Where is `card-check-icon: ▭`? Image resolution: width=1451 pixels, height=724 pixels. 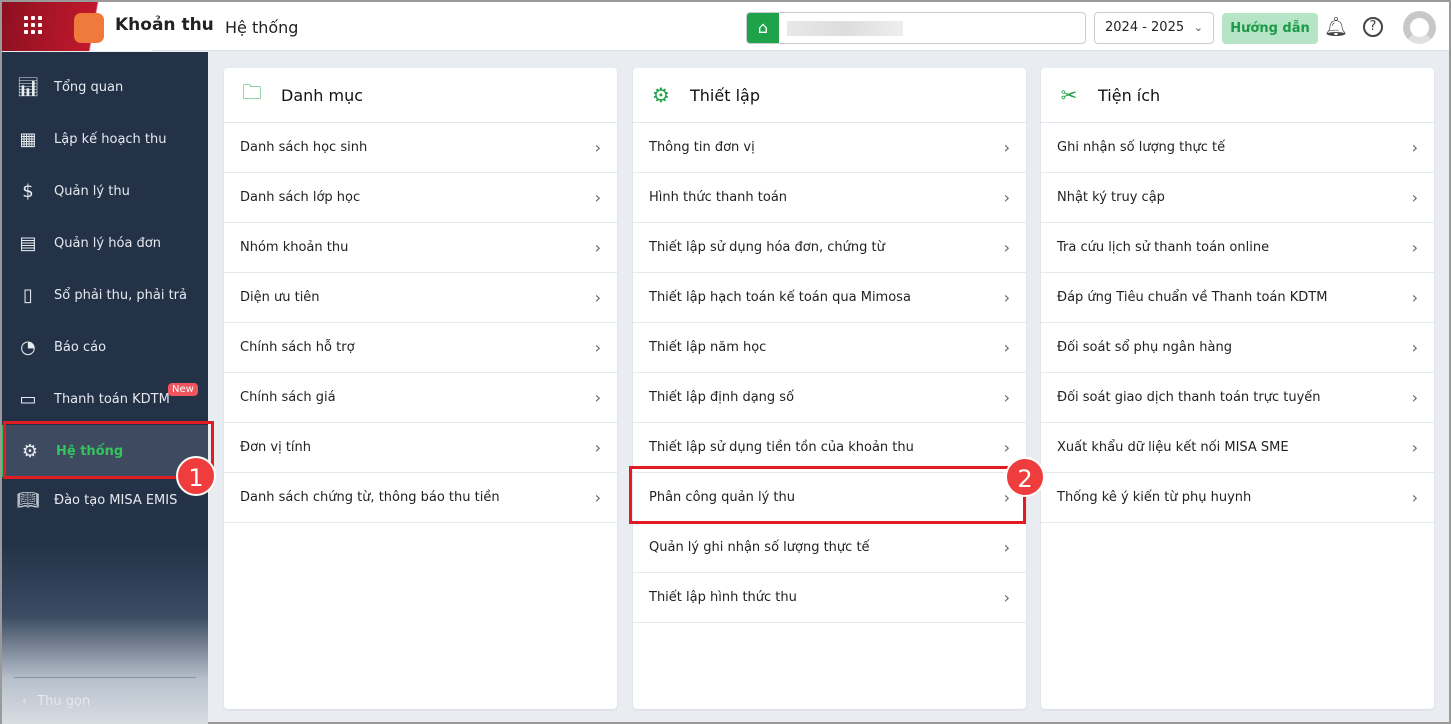
card-check-icon: ▭ is located at coordinates (28, 399).